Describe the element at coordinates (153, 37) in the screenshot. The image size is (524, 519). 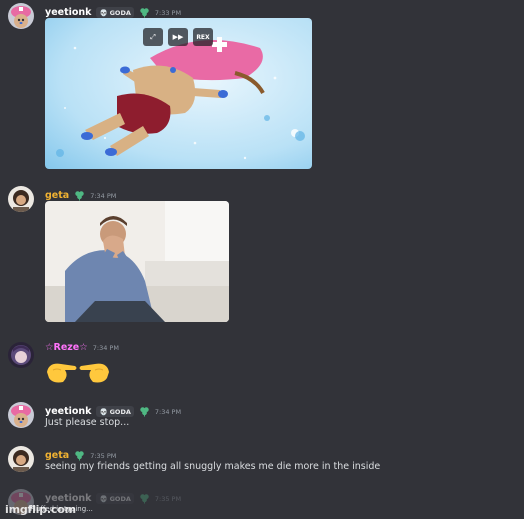
I see `expand-icon: ⤢` at that location.